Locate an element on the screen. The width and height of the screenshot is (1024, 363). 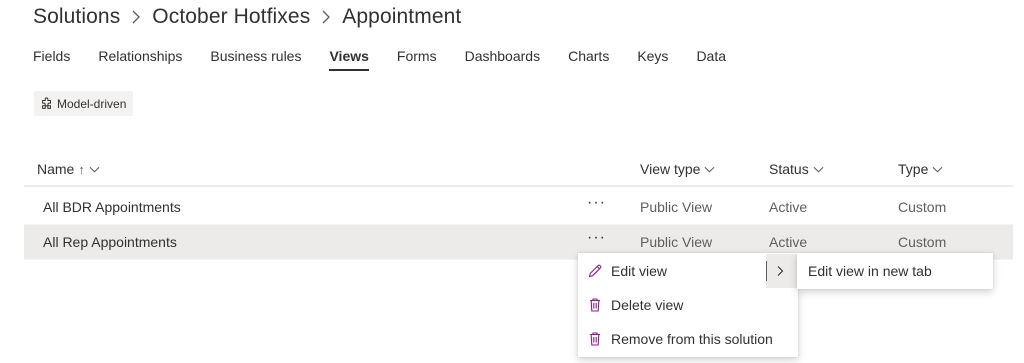
open-submenu-button is located at coordinates (782, 271).